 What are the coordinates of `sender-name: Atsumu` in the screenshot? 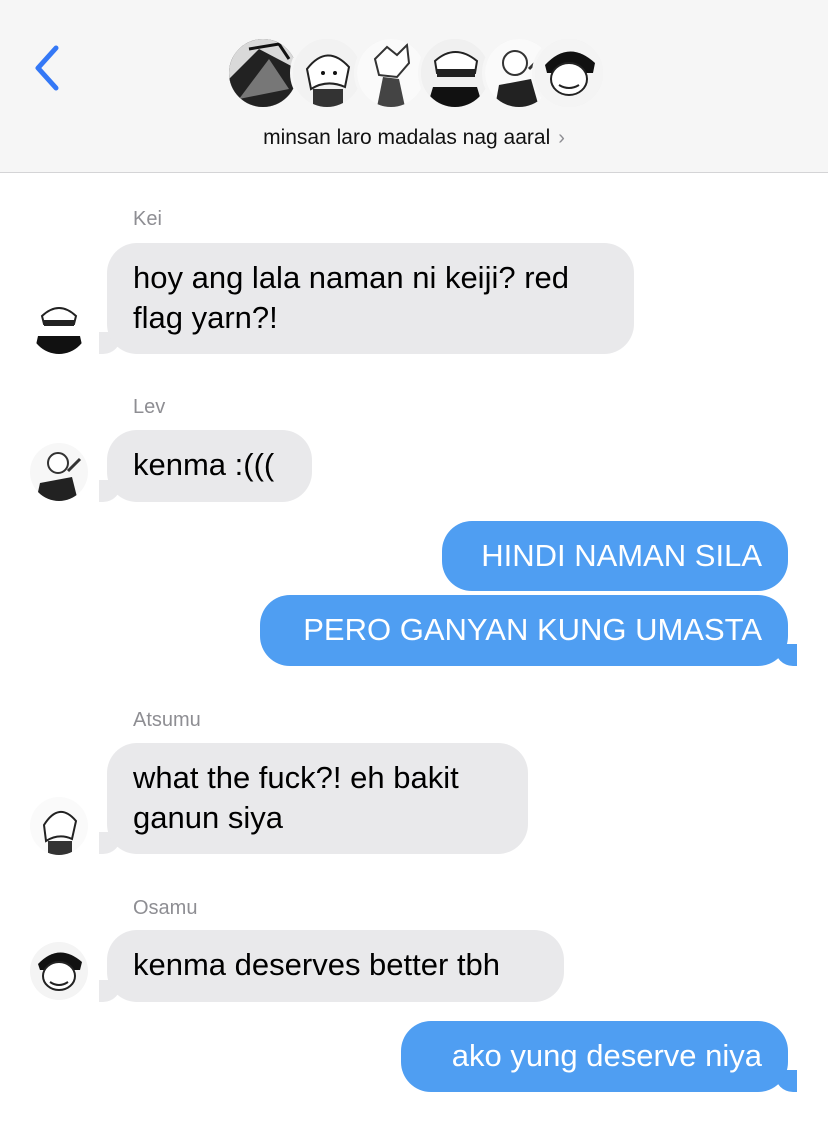 It's located at (167, 720).